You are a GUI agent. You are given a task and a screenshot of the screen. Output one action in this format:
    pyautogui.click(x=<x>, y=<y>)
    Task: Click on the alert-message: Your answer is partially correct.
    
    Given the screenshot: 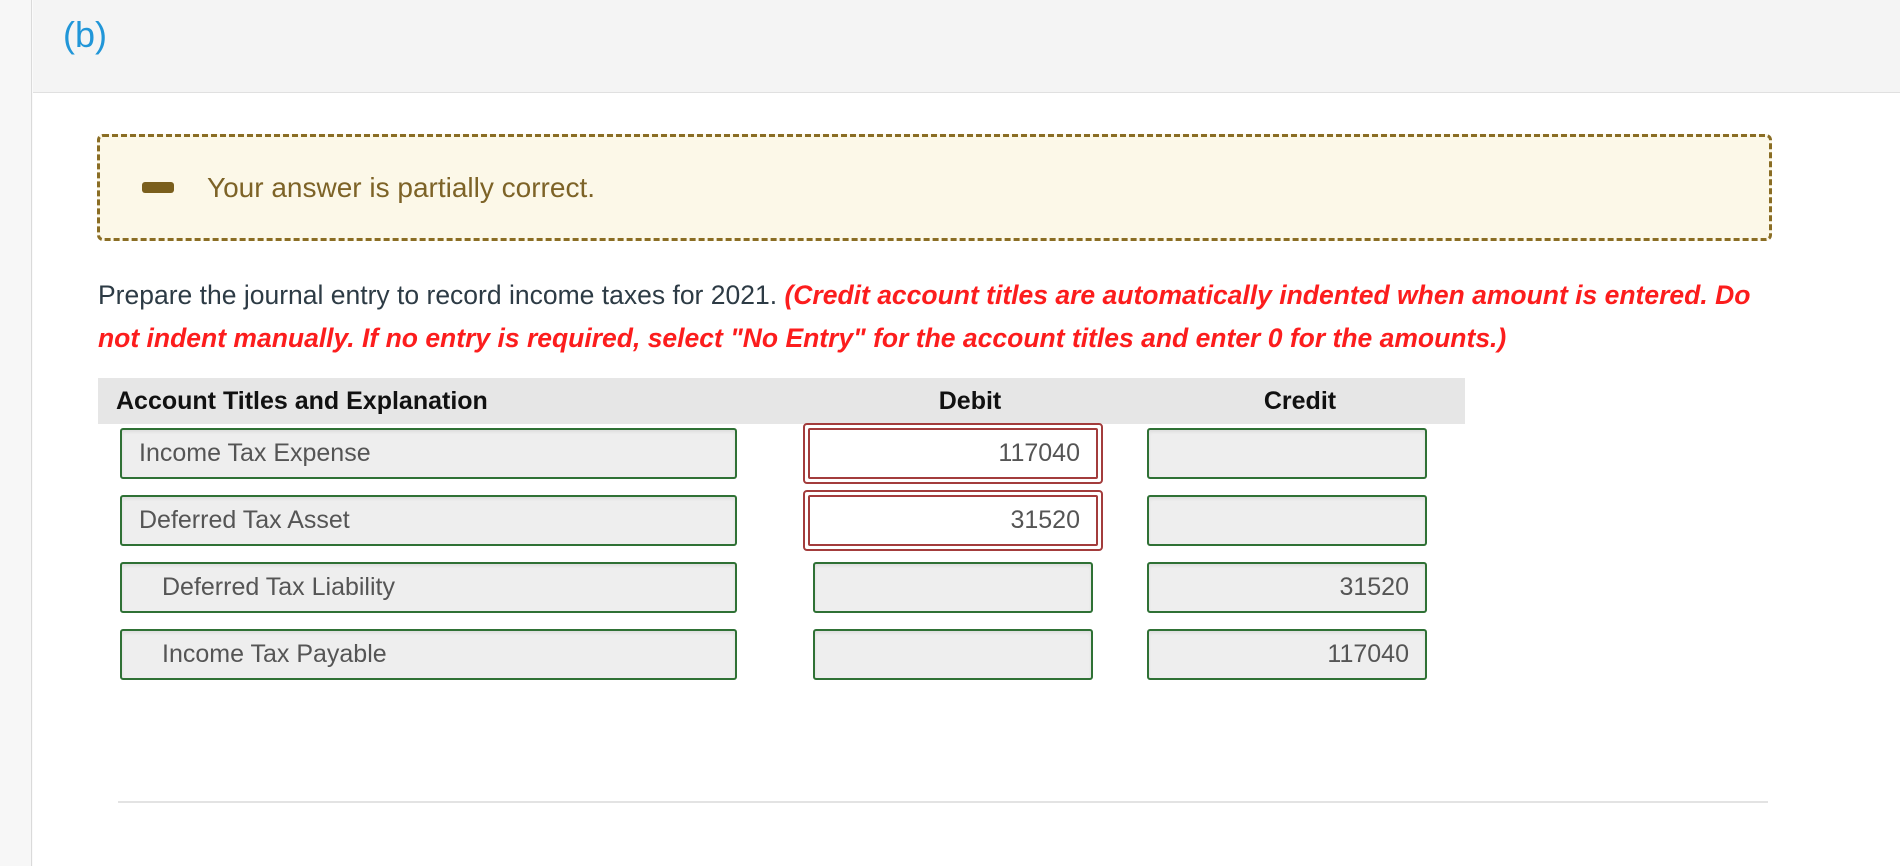 What is the action you would take?
    pyautogui.click(x=401, y=187)
    